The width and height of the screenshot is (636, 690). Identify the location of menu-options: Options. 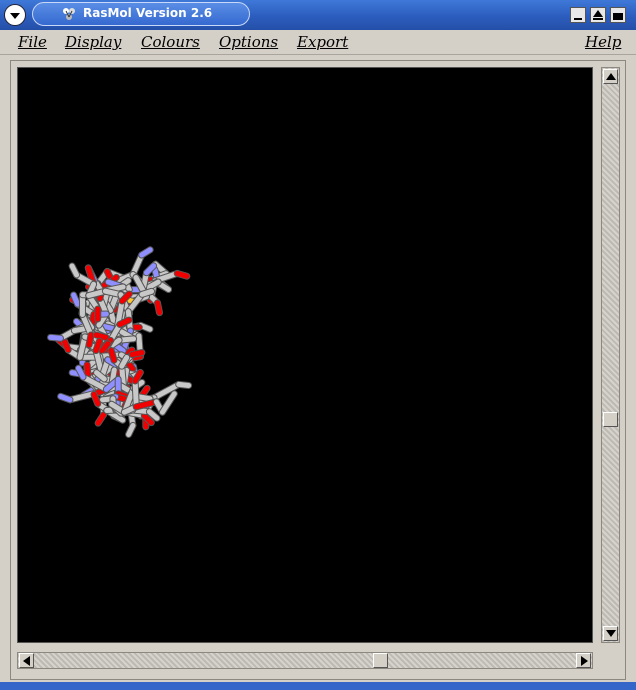
(248, 42).